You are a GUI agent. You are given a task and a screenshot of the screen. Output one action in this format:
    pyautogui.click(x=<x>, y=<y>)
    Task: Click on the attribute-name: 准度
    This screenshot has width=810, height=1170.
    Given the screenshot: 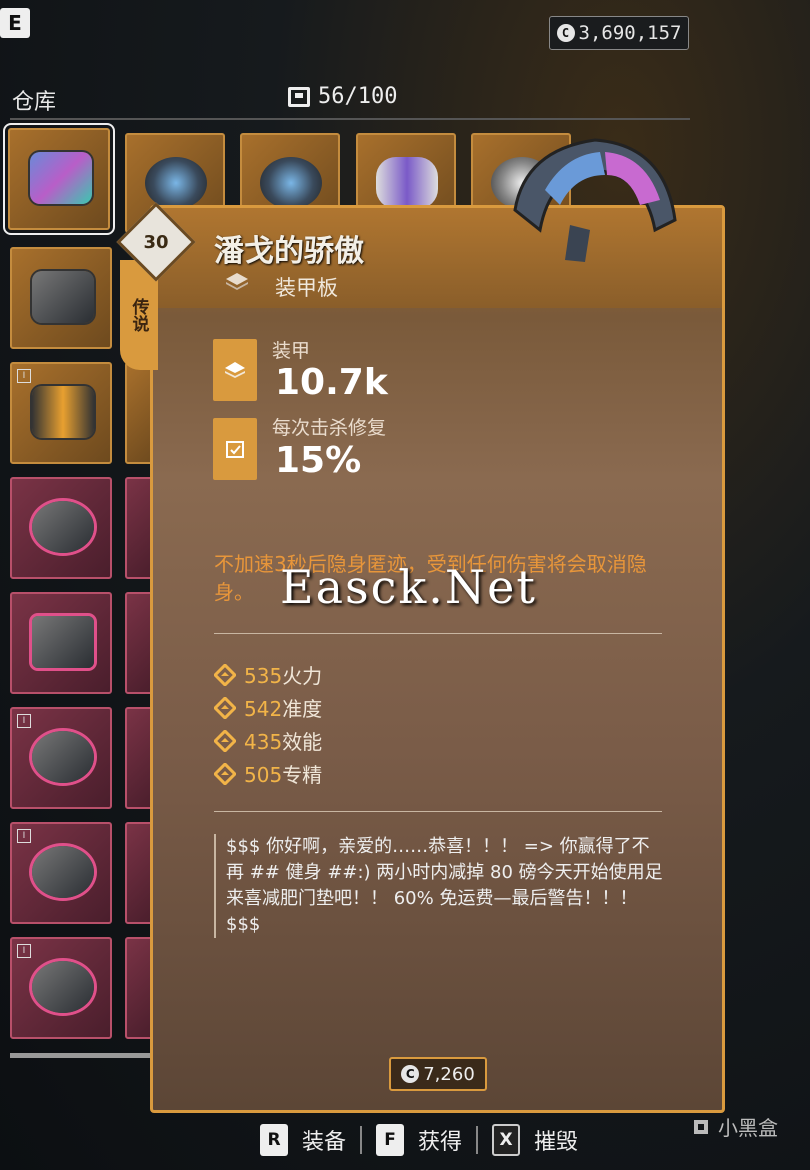 What is the action you would take?
    pyautogui.click(x=302, y=709)
    